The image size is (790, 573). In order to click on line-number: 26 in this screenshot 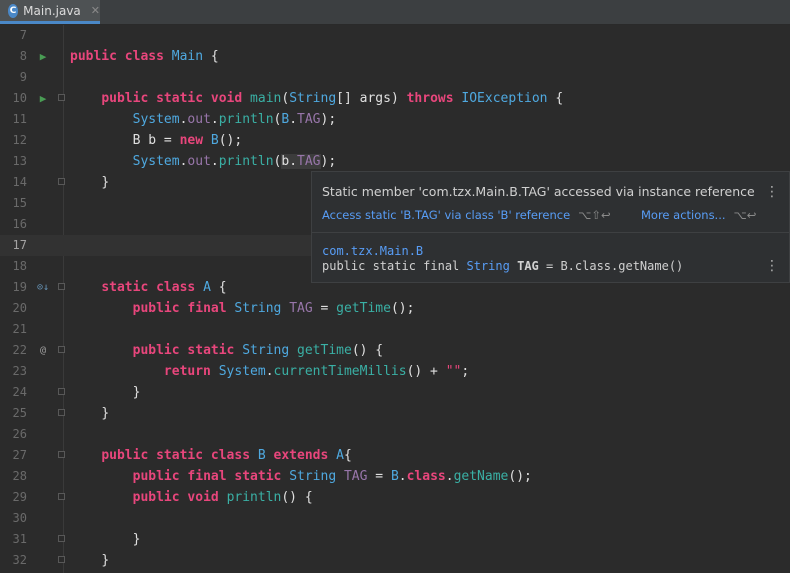, I will do `click(19, 434)`.